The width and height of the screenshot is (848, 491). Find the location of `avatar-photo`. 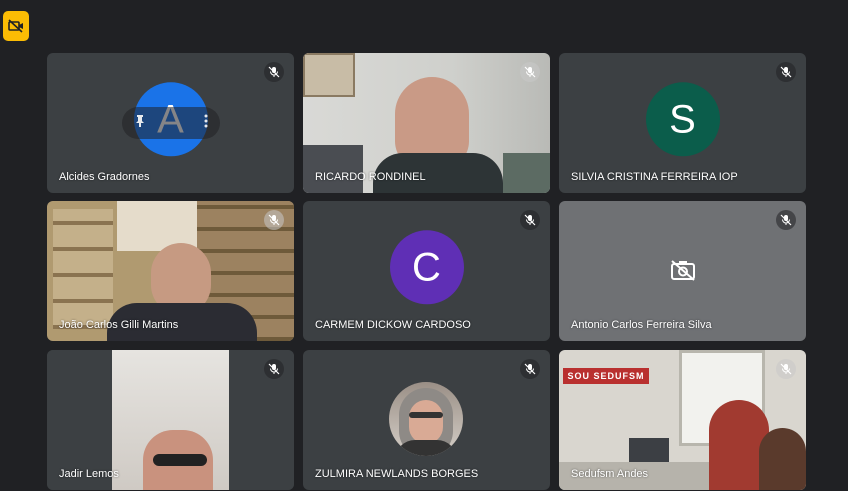

avatar-photo is located at coordinates (426, 419).